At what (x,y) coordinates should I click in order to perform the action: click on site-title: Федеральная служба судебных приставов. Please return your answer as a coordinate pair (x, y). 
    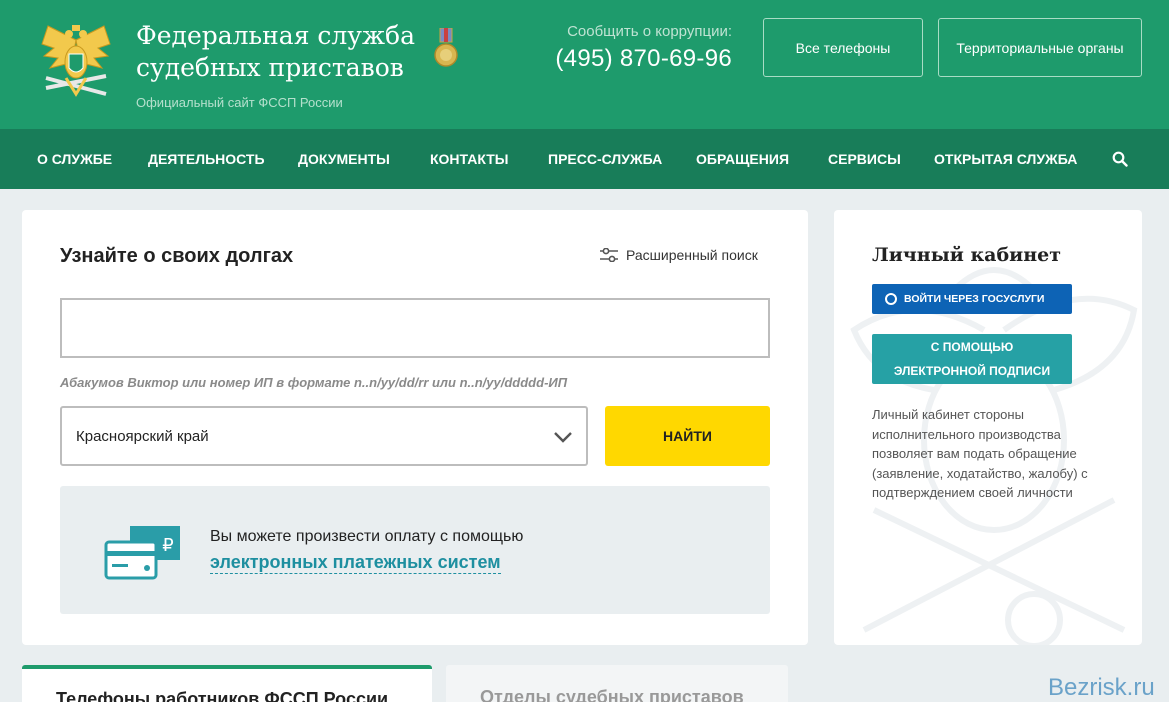
    Looking at the image, I should click on (281, 52).